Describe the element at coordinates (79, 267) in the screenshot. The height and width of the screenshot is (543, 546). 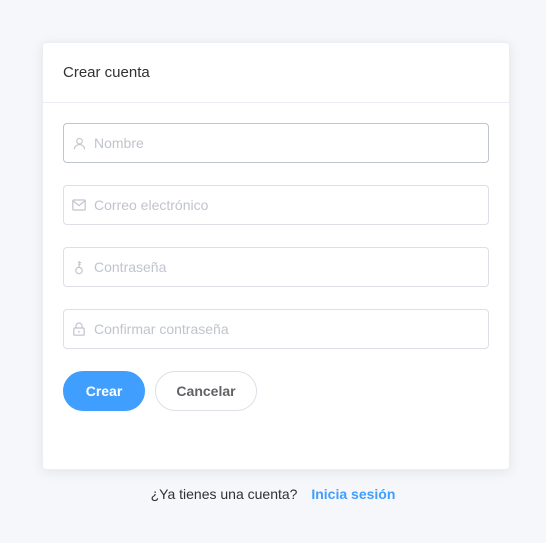
I see `key-icon` at that location.